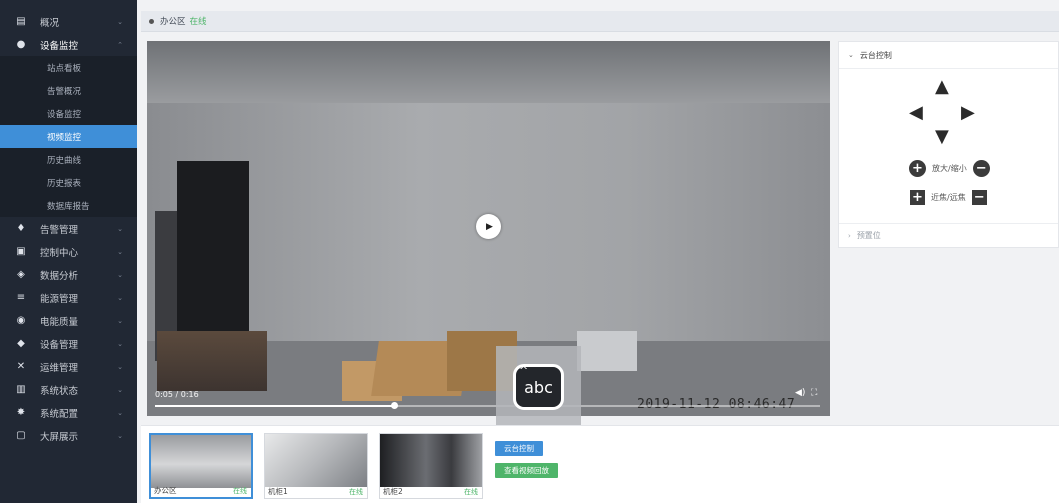 Image resolution: width=1059 pixels, height=503 pixels. I want to click on nav-item-device-mgmt: ◆ 设备管理 ⌄, so click(68, 343).